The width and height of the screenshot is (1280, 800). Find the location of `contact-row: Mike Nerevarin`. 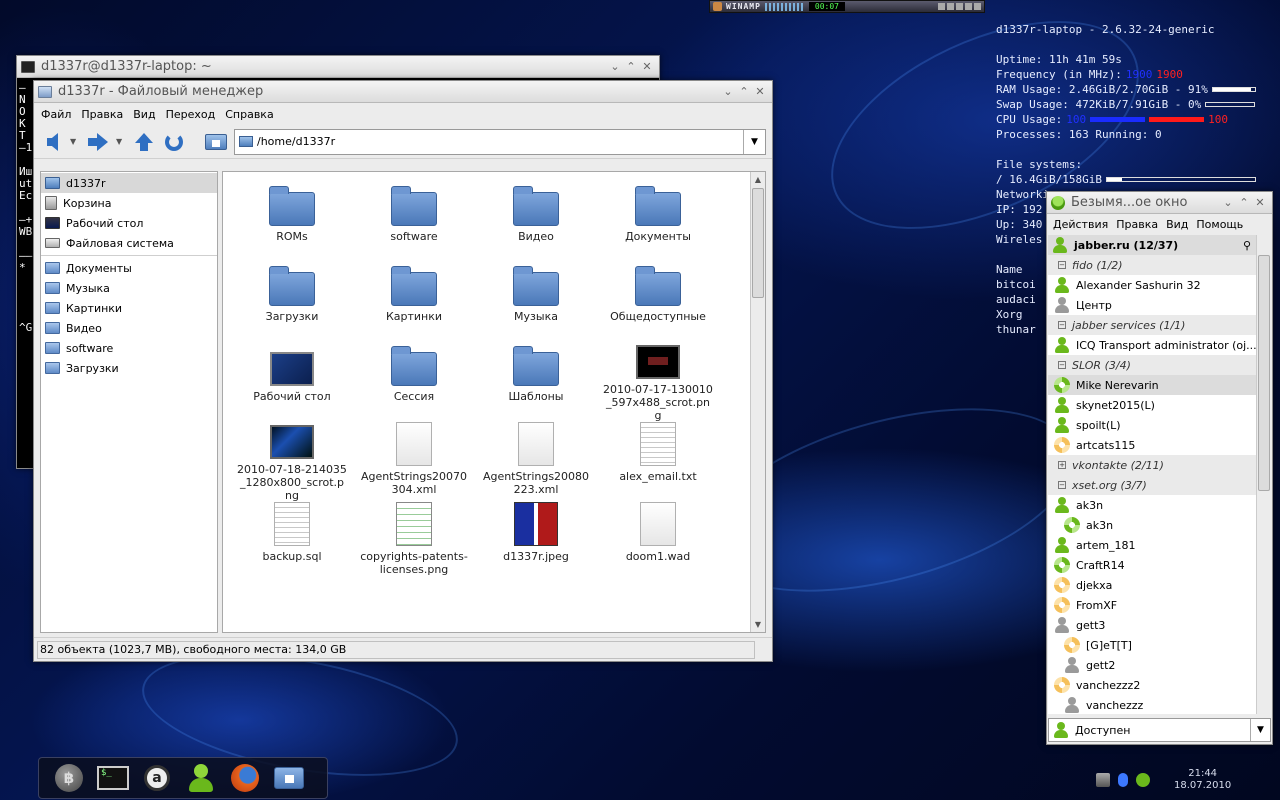

contact-row: Mike Nerevarin is located at coordinates (1159, 385).